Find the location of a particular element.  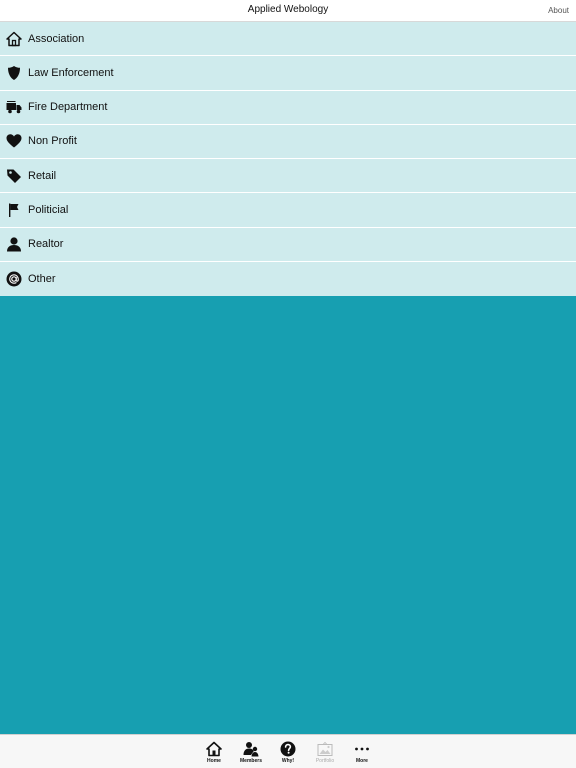

list-item-law-enforcement: Law Enforcement is located at coordinates (288, 73).